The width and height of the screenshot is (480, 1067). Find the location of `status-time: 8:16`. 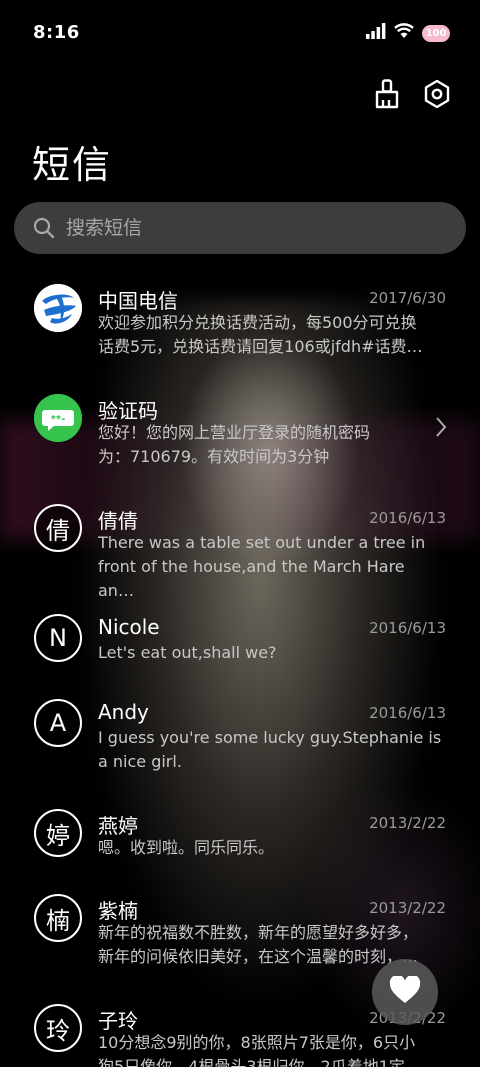

status-time: 8:16 is located at coordinates (56, 32).